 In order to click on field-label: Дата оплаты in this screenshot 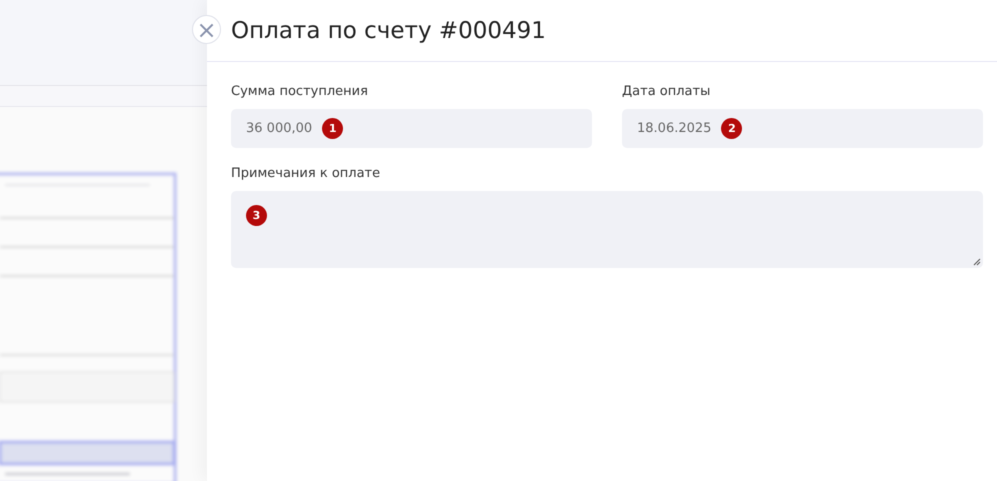, I will do `click(666, 92)`.